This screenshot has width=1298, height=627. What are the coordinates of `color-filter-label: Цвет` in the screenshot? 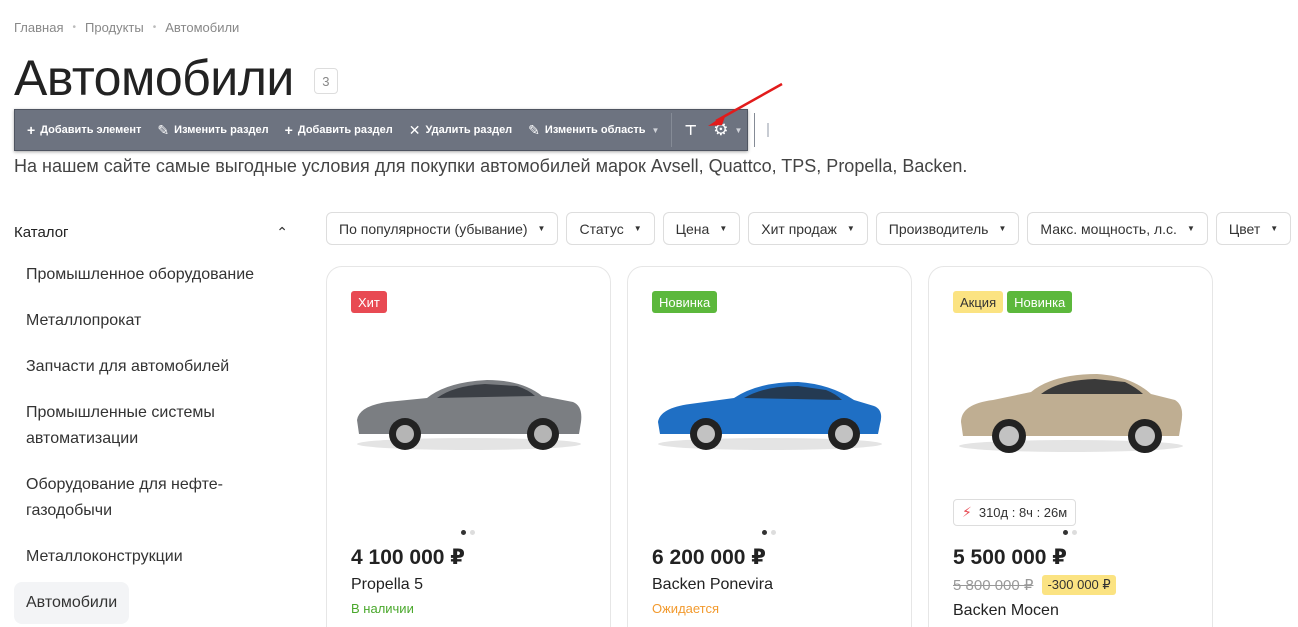 It's located at (1244, 228).